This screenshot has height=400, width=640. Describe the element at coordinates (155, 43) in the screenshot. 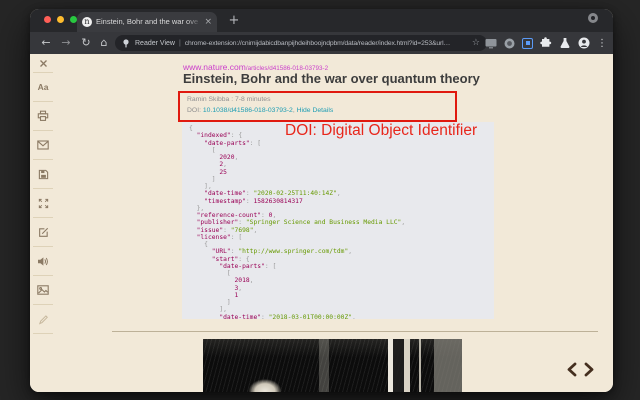

I see `extension-name-label: Reader View` at that location.